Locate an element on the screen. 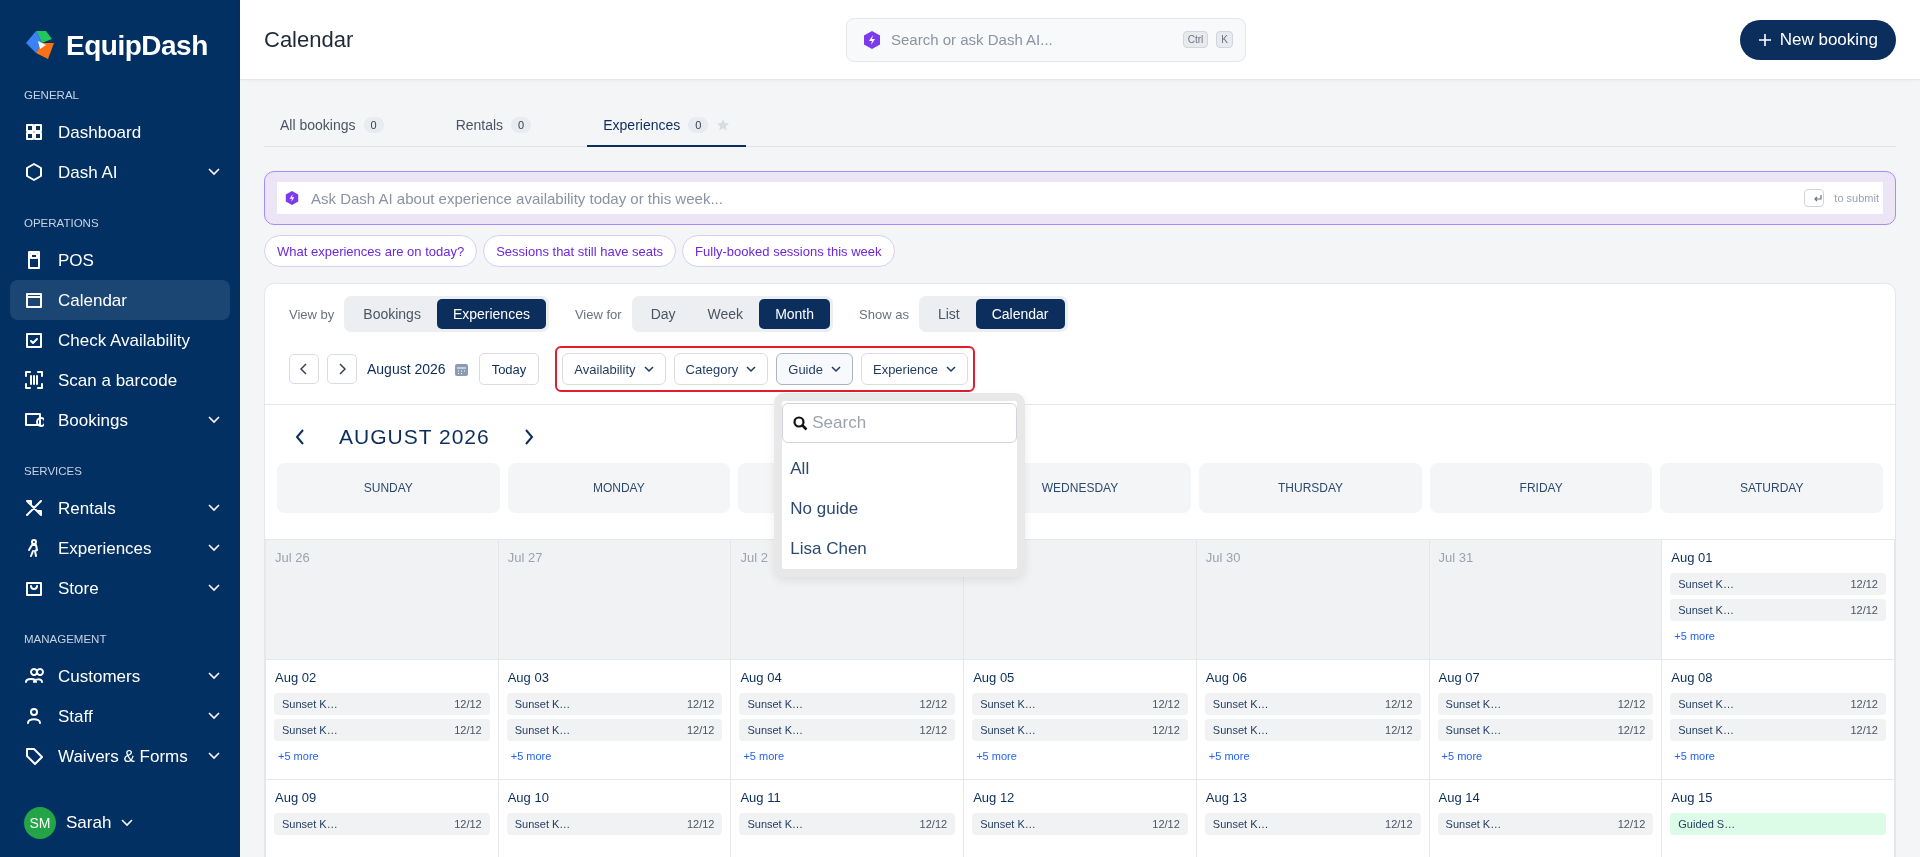 This screenshot has height=857, width=1920. sidebar-item: POS is located at coordinates (120, 260).